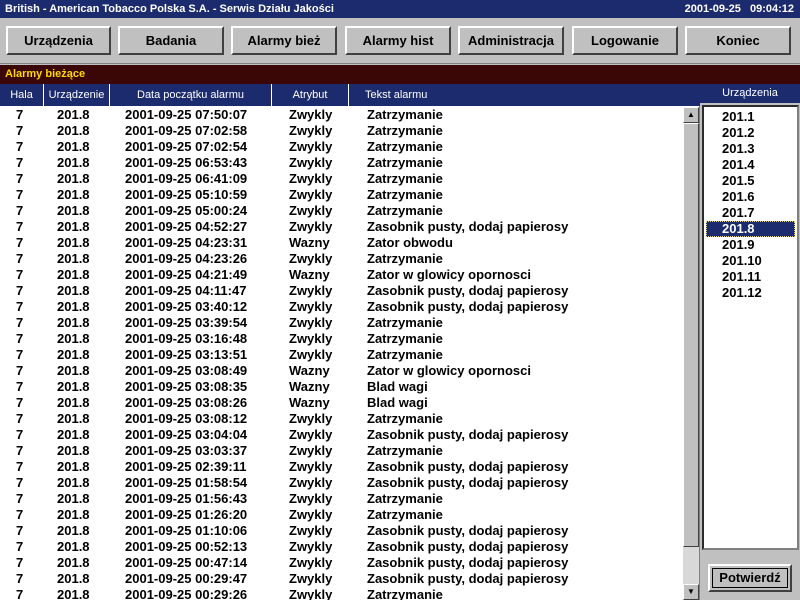 The height and width of the screenshot is (600, 800). What do you see at coordinates (511, 40) in the screenshot?
I see `administration-button: Administracja` at bounding box center [511, 40].